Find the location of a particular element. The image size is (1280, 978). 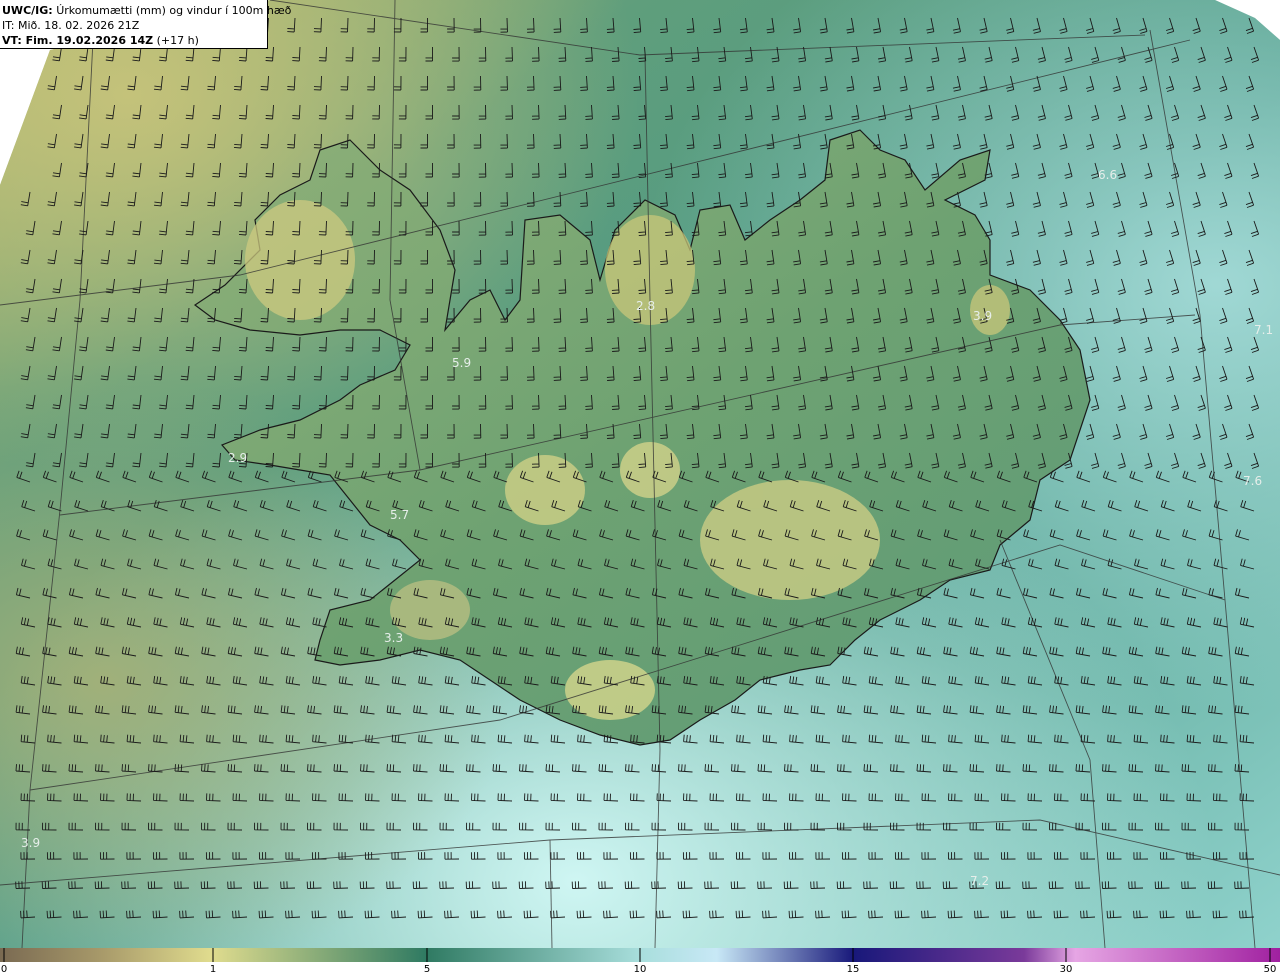

value-label: 7.1 is located at coordinates (1263, 330).